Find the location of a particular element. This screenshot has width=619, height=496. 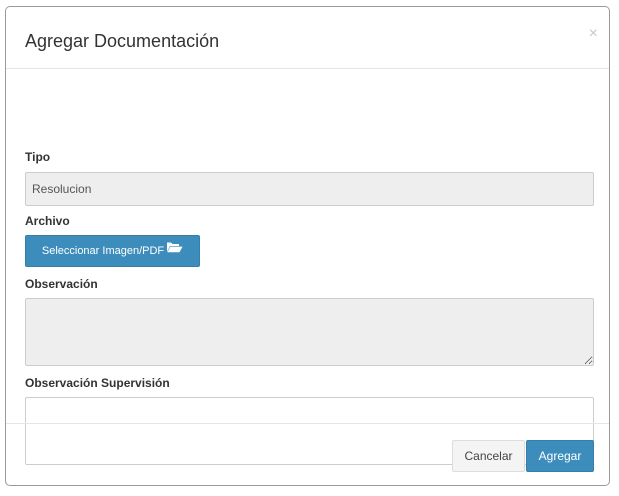

modal-footer: Cancelar Agregar is located at coordinates (307, 455).